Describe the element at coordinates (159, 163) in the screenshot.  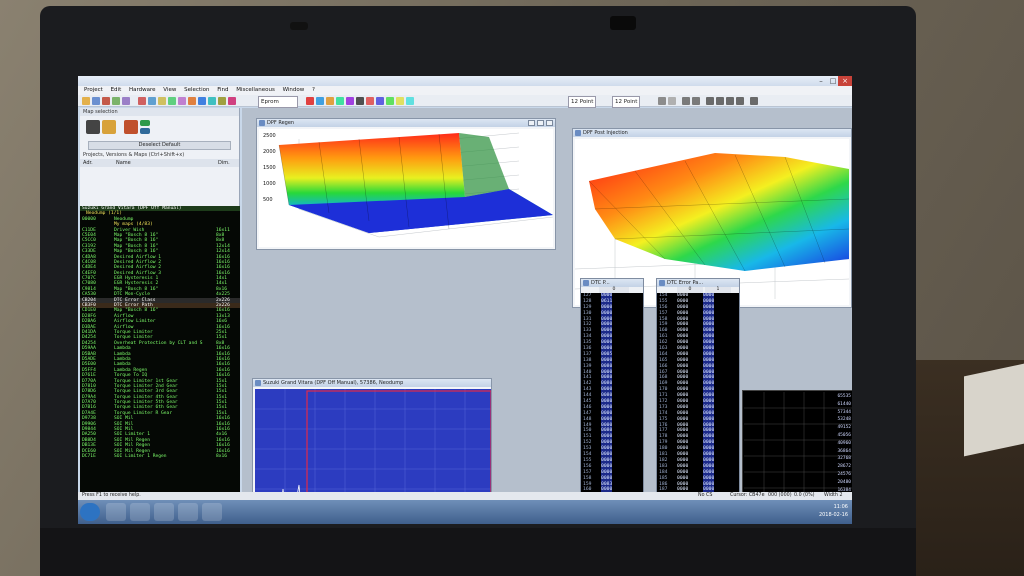
I see `map-list-header: Adr. Name Dim.` at that location.